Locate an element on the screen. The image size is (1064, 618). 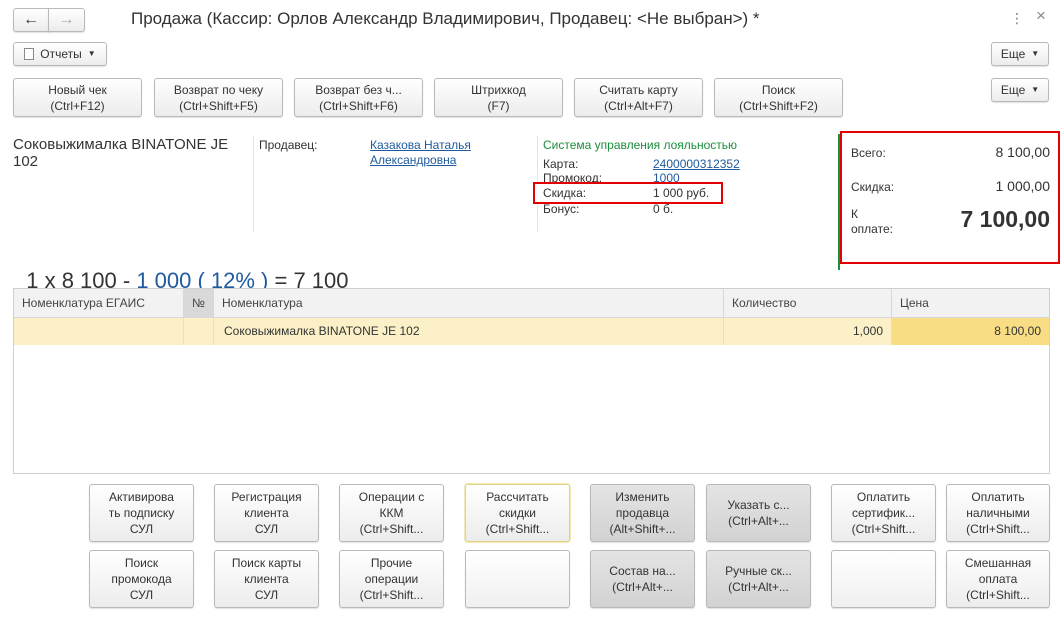
more-vertical-icon: ⋮ is located at coordinates (1017, 18).